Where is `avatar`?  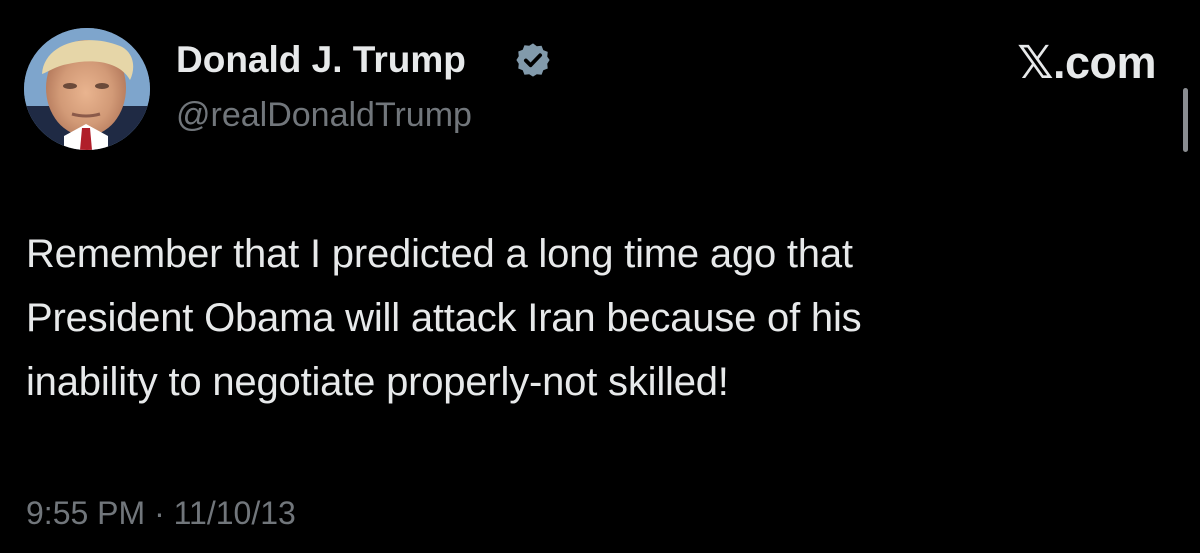 avatar is located at coordinates (87, 89).